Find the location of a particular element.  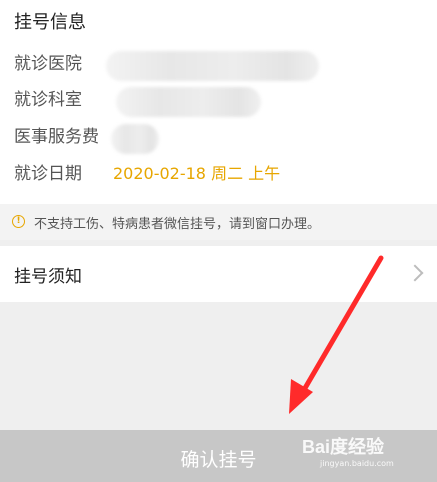

notice-text: 不支持工伤、特病患者微信挂号，请到窗口办理。 is located at coordinates (177, 224).